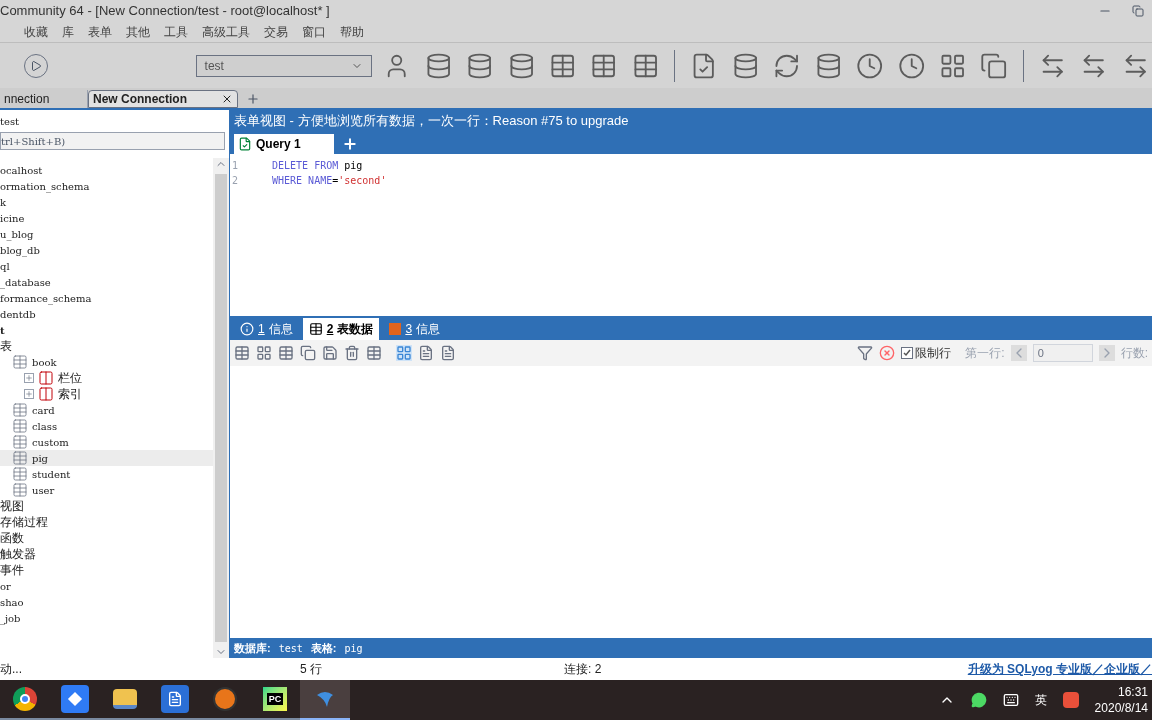 The height and width of the screenshot is (720, 1152). Describe the element at coordinates (106, 474) in the screenshot. I see `tree-item: student` at that location.